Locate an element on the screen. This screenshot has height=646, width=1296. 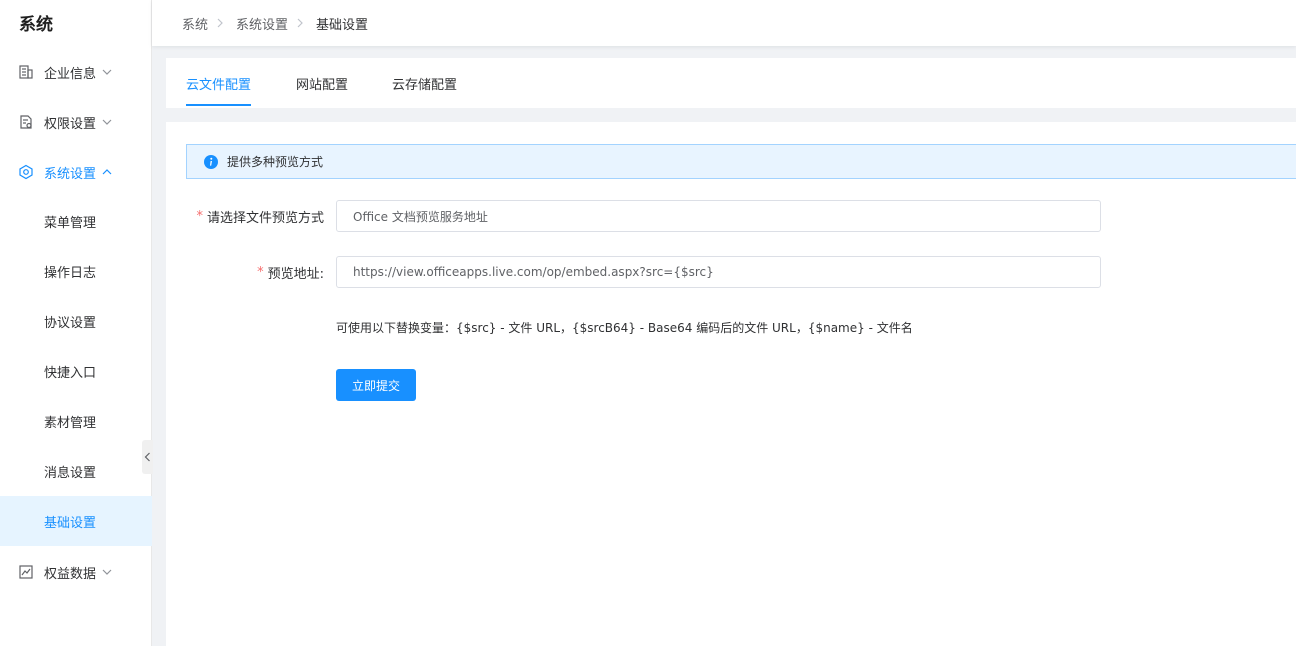
sidebar-item-message-settings: 消息设置 is located at coordinates (76, 471).